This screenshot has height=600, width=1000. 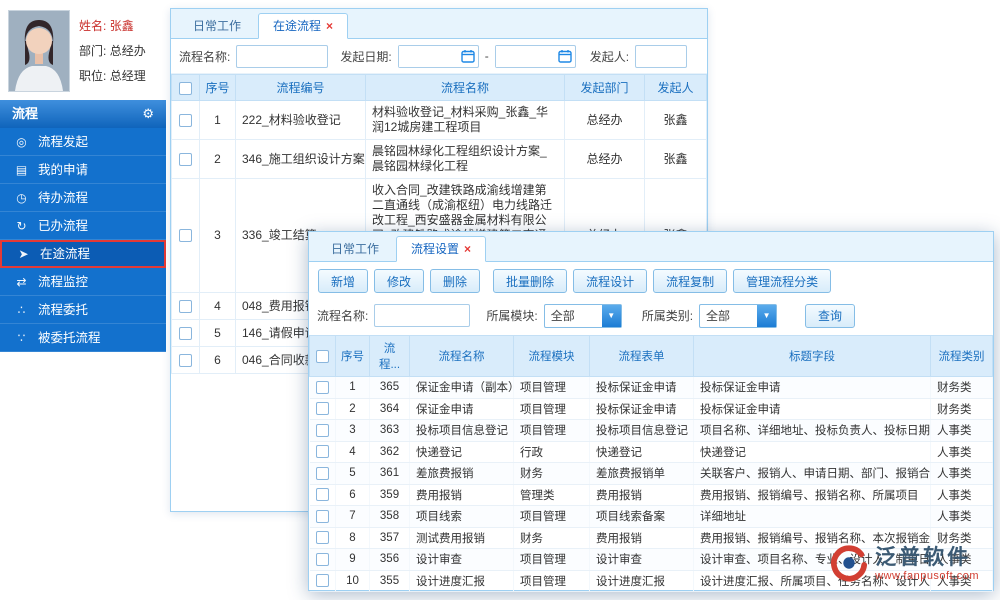 I want to click on toolbar-button: 修改, so click(x=399, y=281).